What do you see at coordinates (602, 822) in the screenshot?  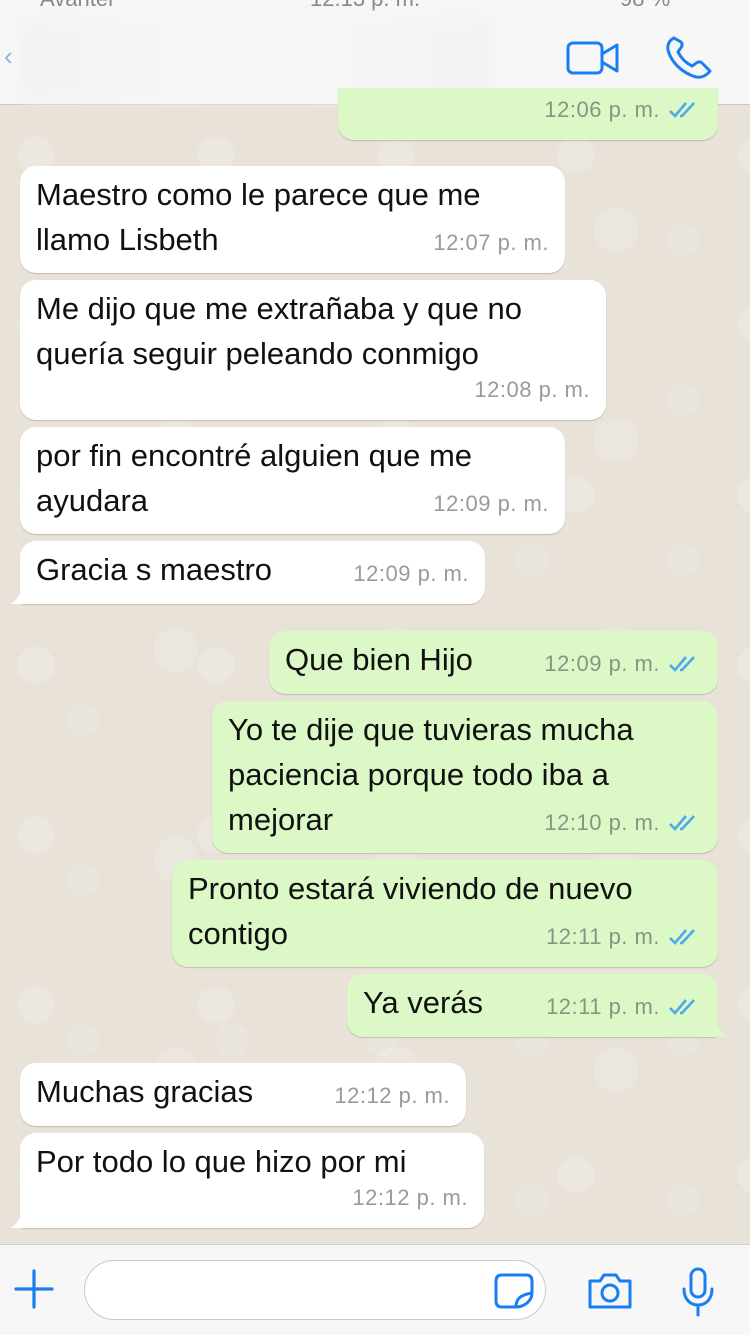 I see `message-time: 12:10 p. m.` at bounding box center [602, 822].